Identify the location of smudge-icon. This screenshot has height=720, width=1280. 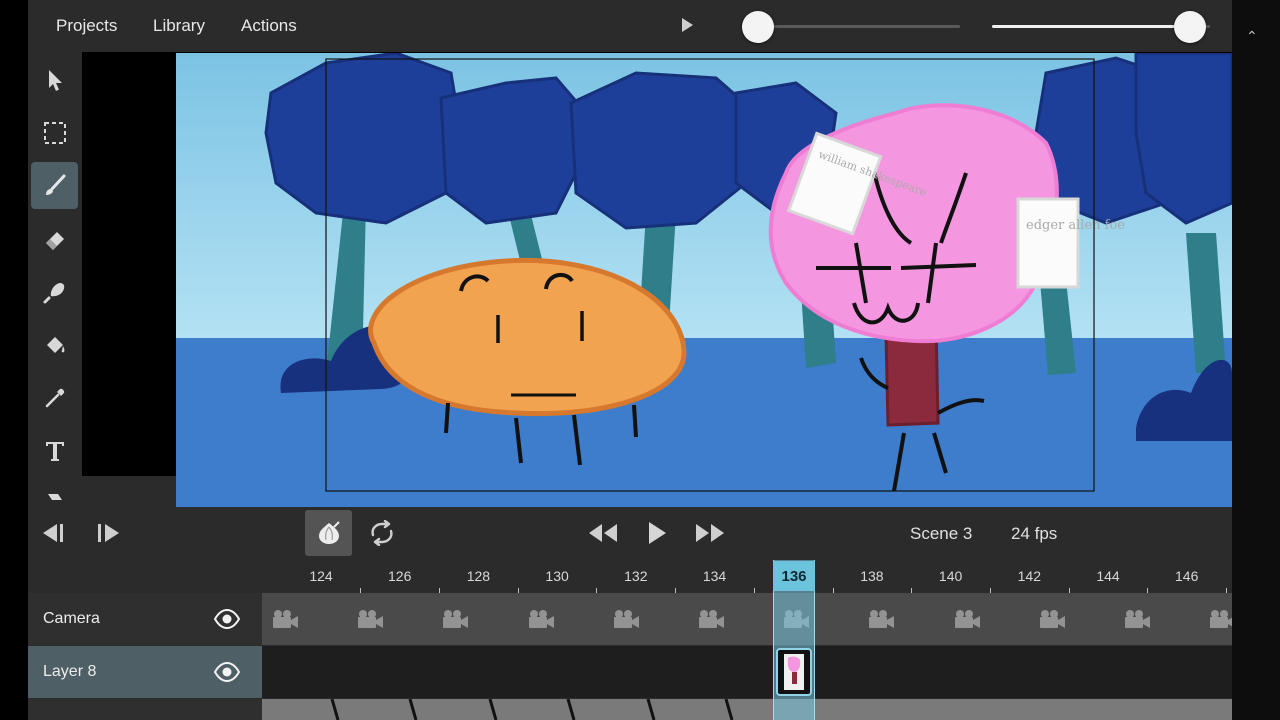
(53, 292).